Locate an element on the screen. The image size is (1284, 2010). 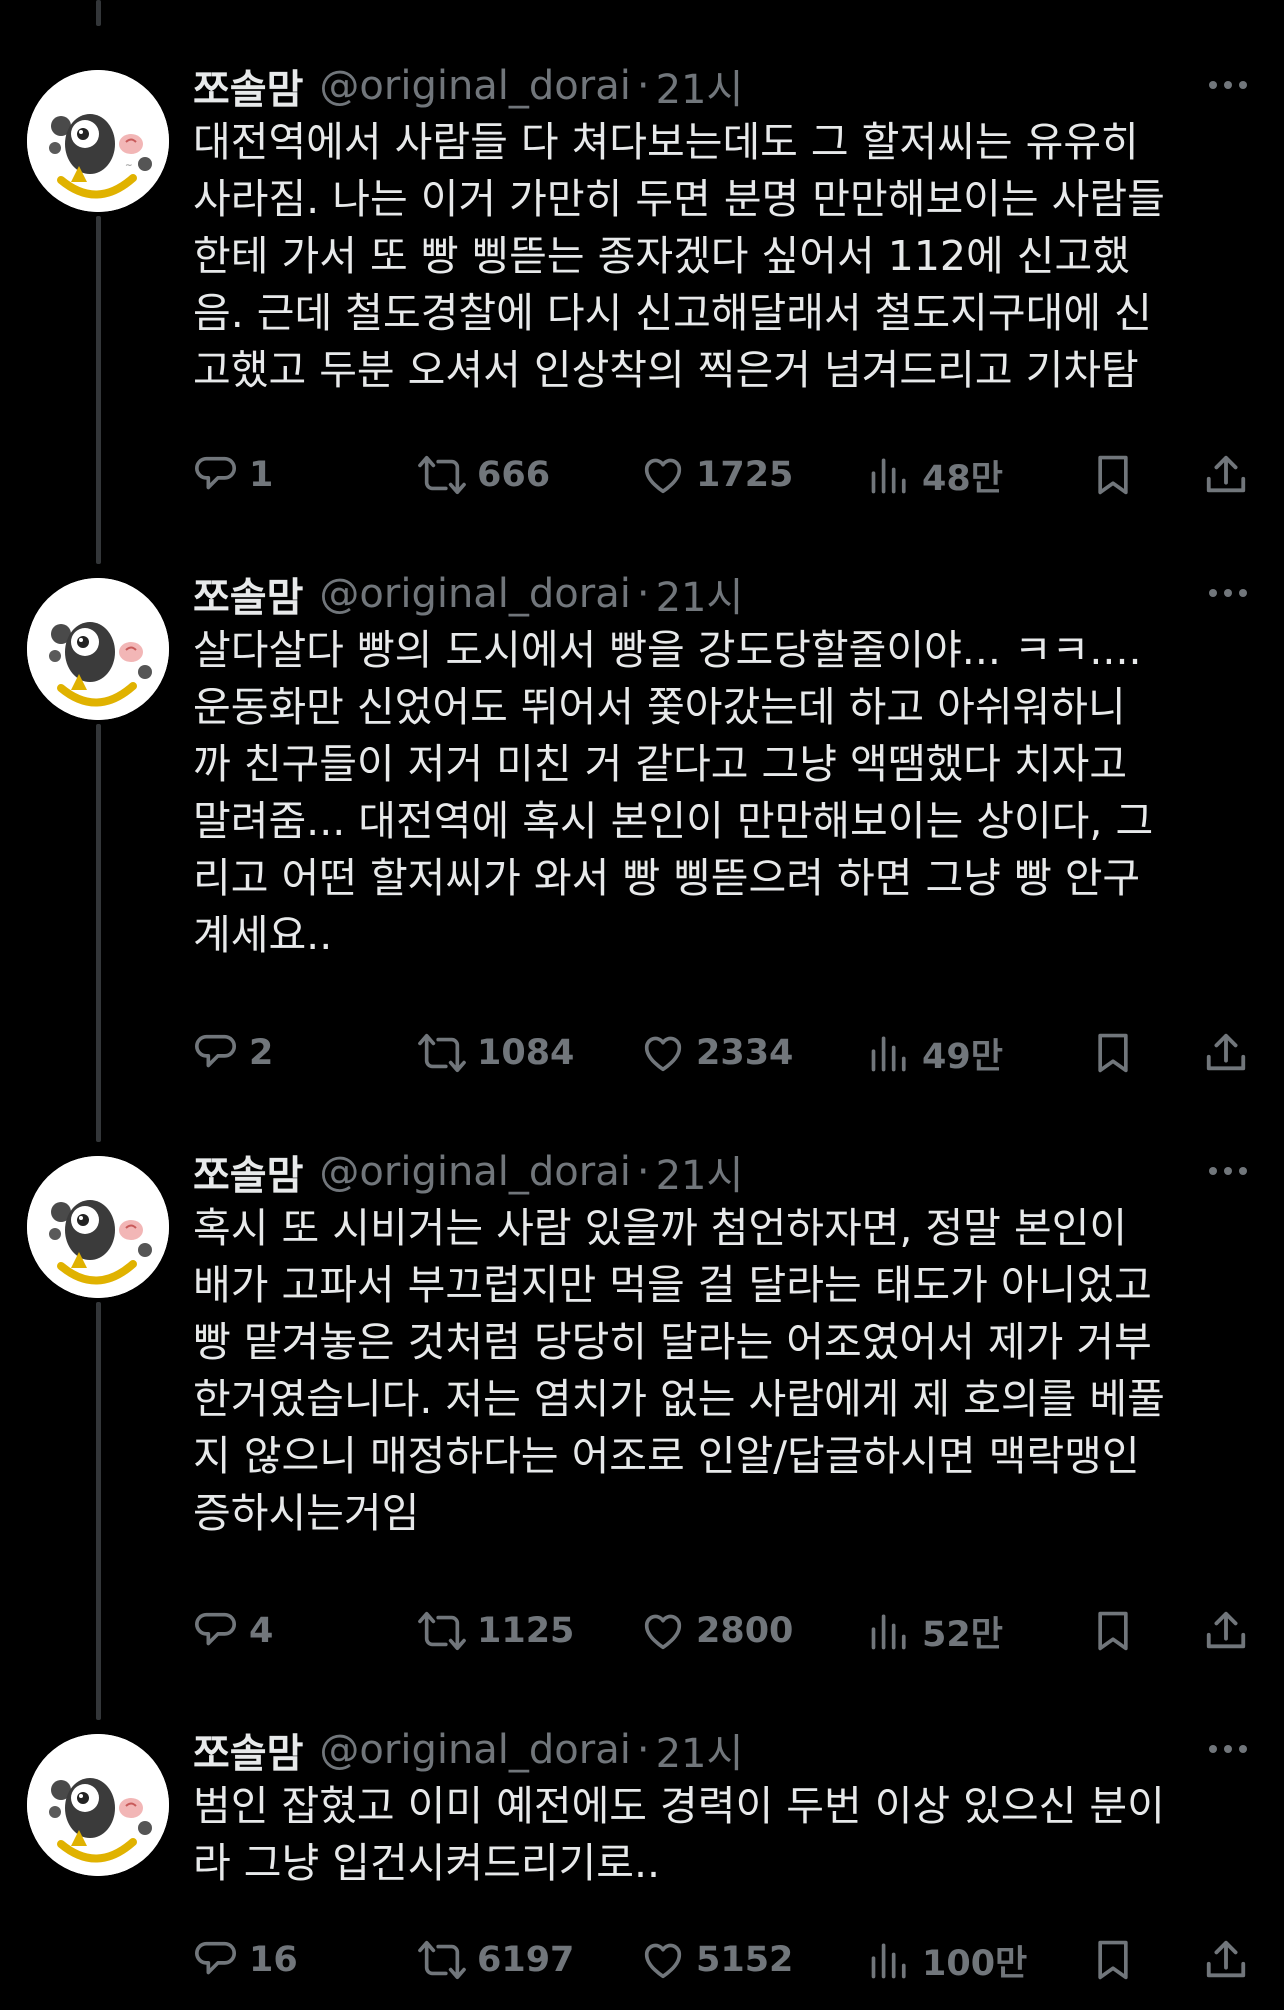
like-count: 2334 is located at coordinates (745, 1053).